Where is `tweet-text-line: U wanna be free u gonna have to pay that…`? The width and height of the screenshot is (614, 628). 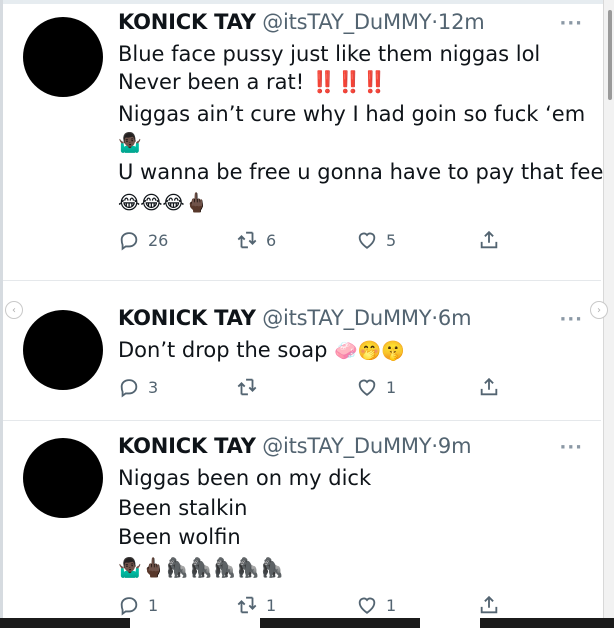 tweet-text-line: U wanna be free u gonna have to pay that… is located at coordinates (361, 172).